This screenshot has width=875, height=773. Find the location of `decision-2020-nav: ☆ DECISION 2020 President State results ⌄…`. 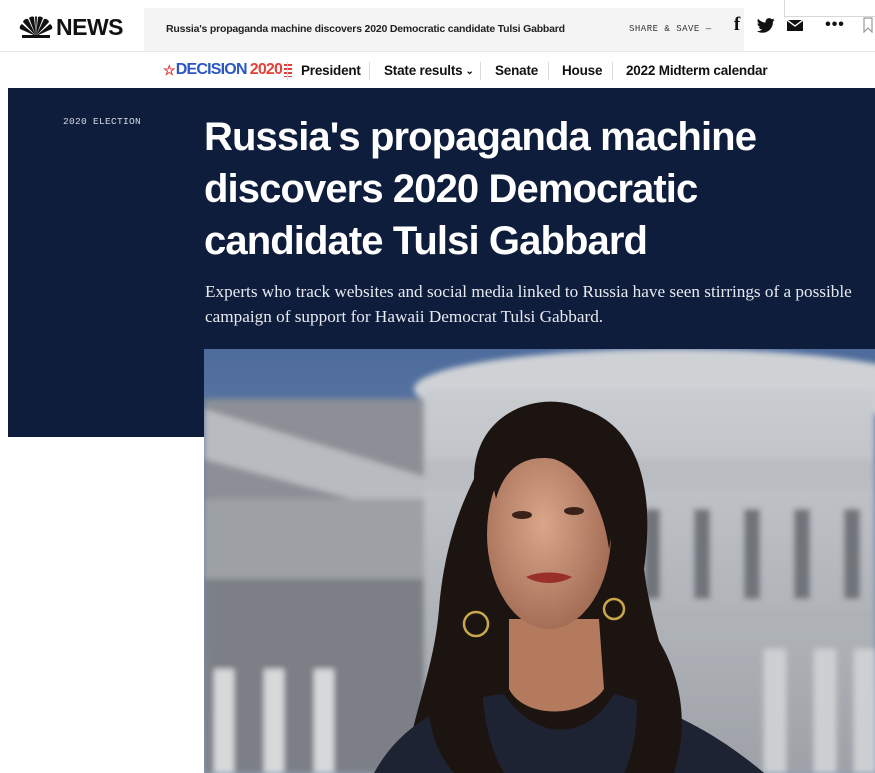

decision-2020-nav: ☆ DECISION 2020 President State results ⌄… is located at coordinates (437, 70).